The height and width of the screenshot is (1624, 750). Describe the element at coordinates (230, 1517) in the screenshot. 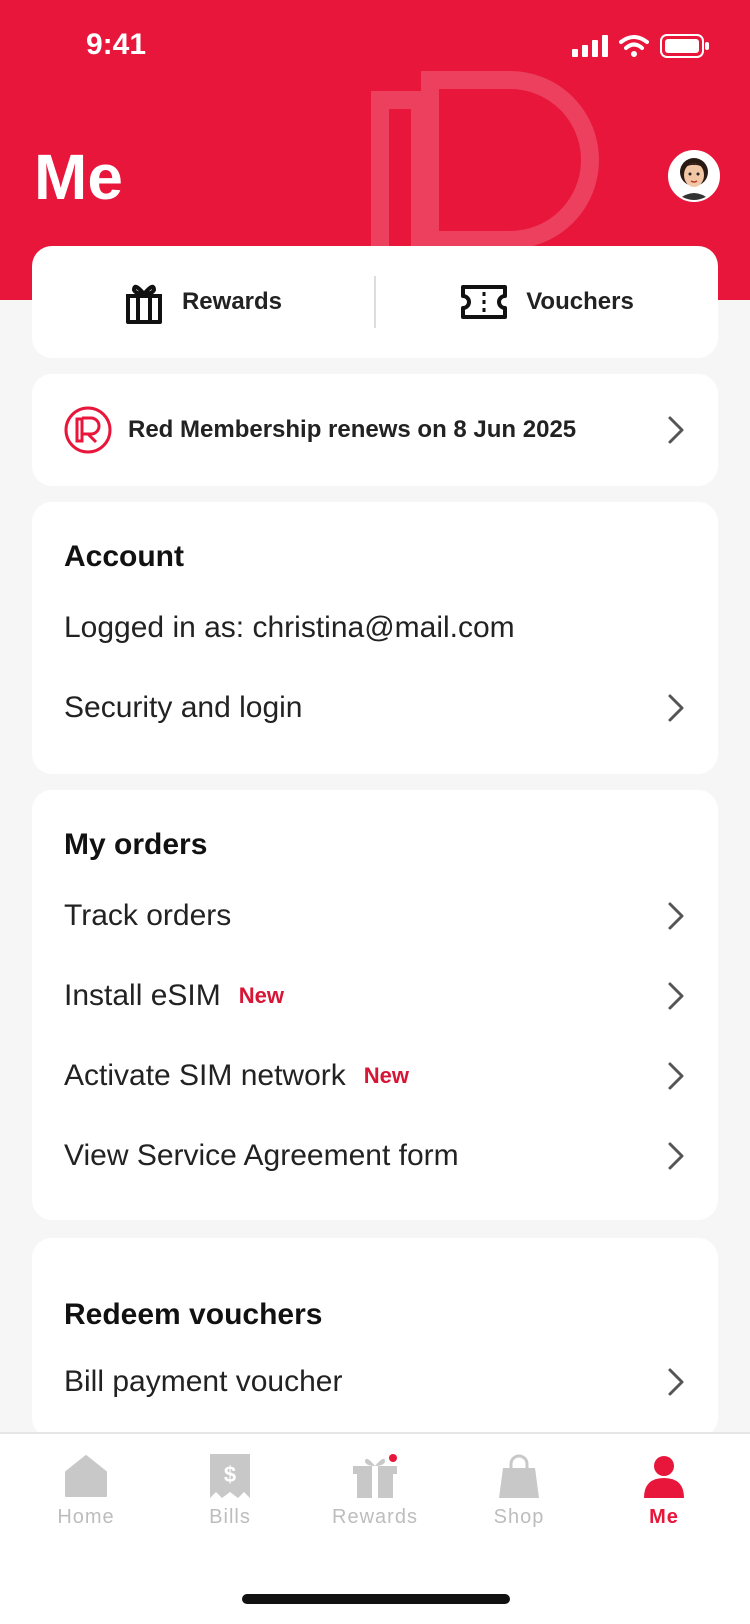

I see `tab-bills-label: Bills` at that location.